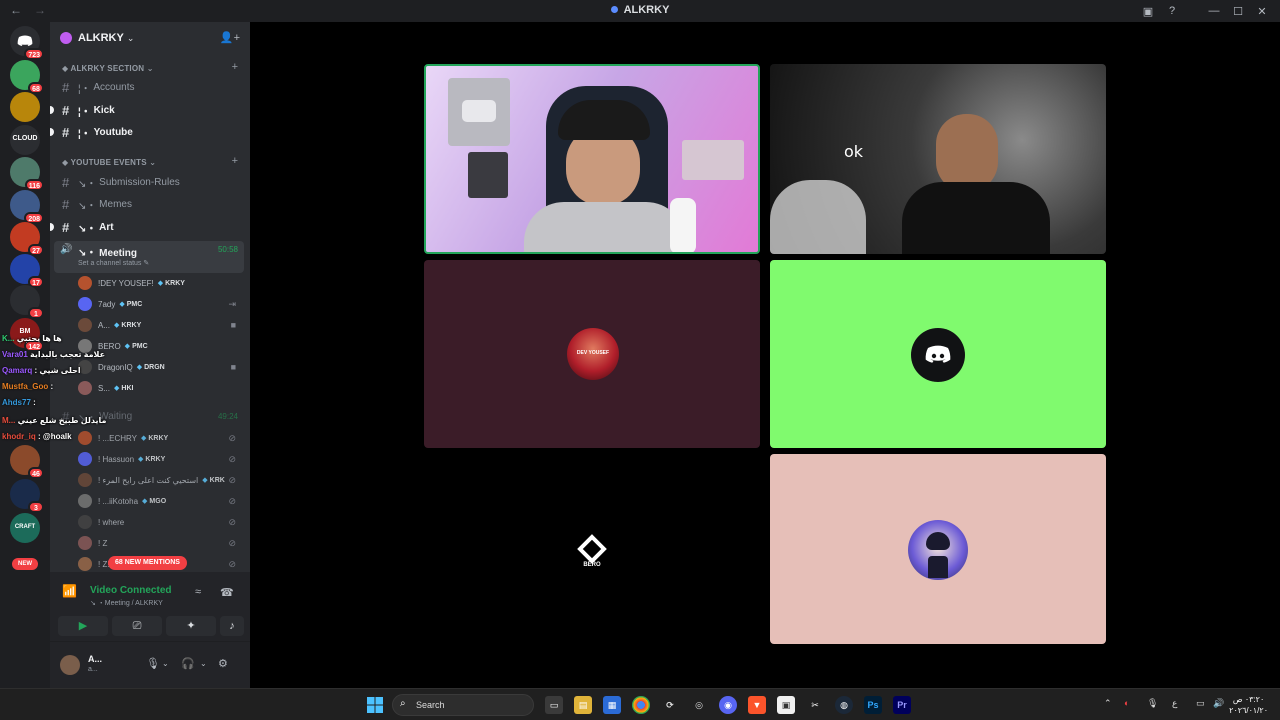 This screenshot has width=1280, height=720. What do you see at coordinates (27, 496) in the screenshot?
I see `server-icon: 3` at bounding box center [27, 496].